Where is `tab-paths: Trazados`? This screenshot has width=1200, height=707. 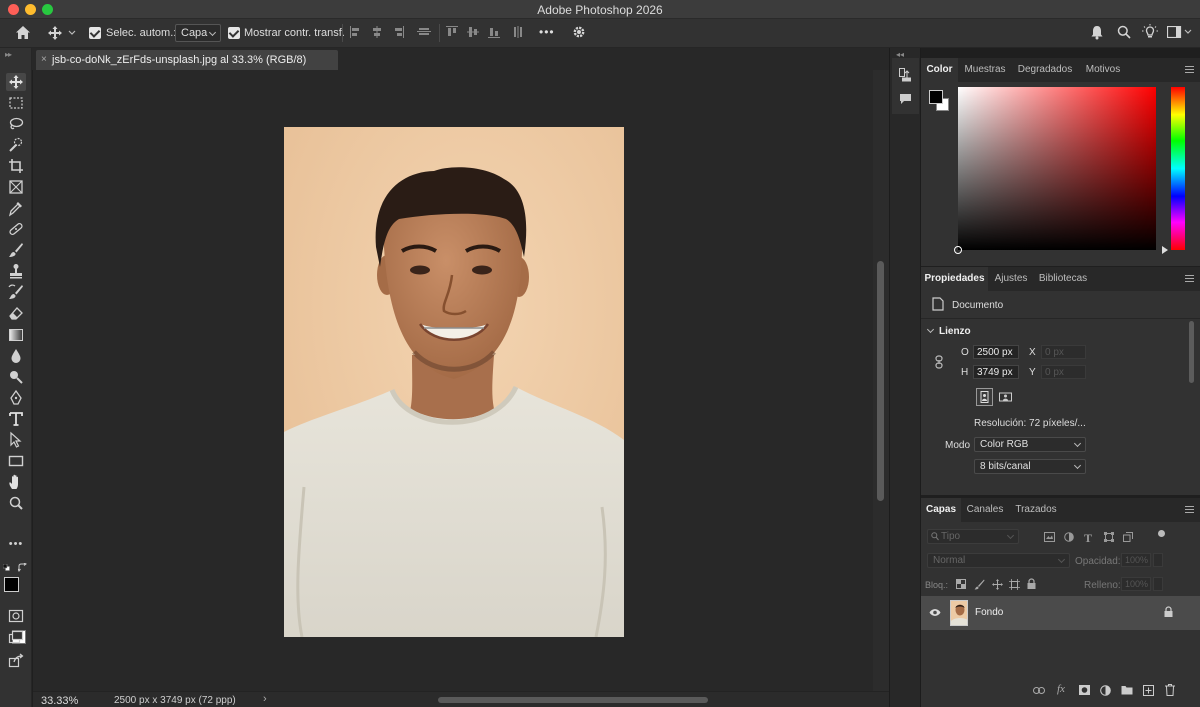
tab-paths: Trazados is located at coordinates (1036, 510).